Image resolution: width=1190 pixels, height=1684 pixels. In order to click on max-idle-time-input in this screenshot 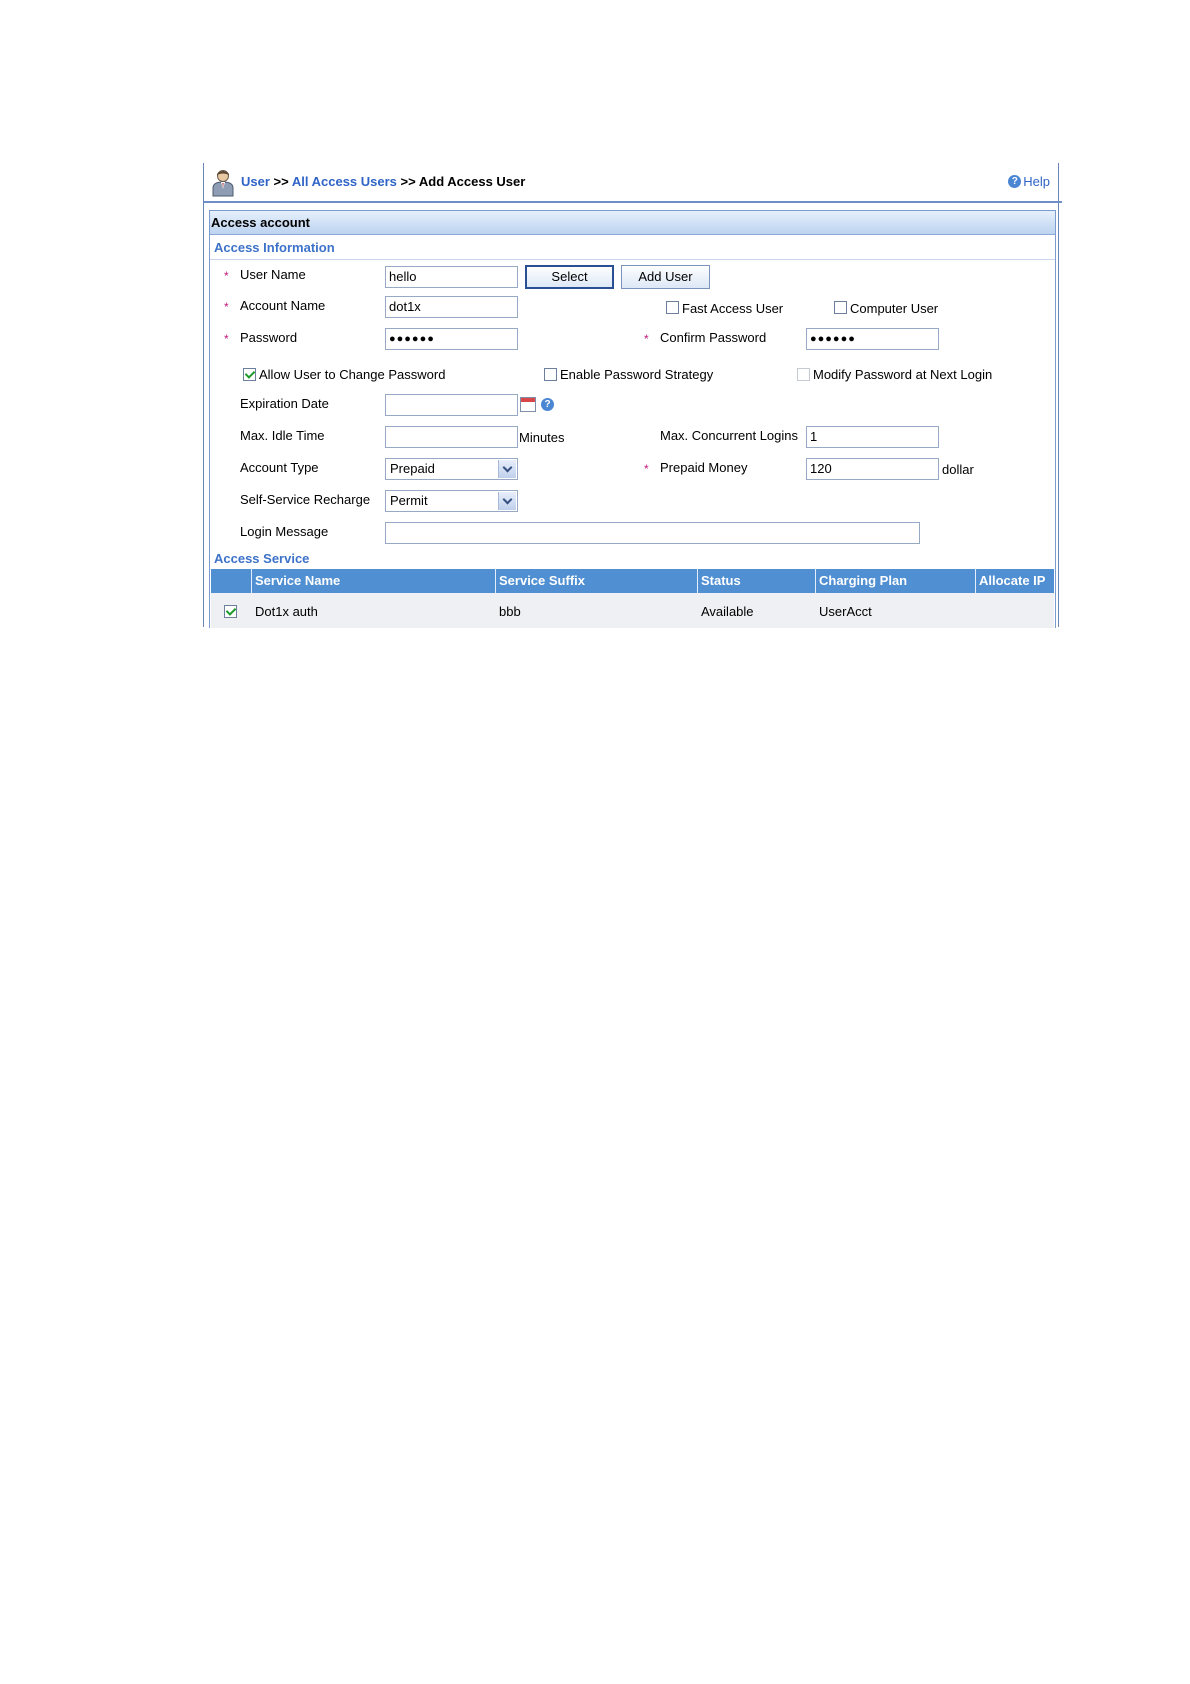, I will do `click(451, 437)`.